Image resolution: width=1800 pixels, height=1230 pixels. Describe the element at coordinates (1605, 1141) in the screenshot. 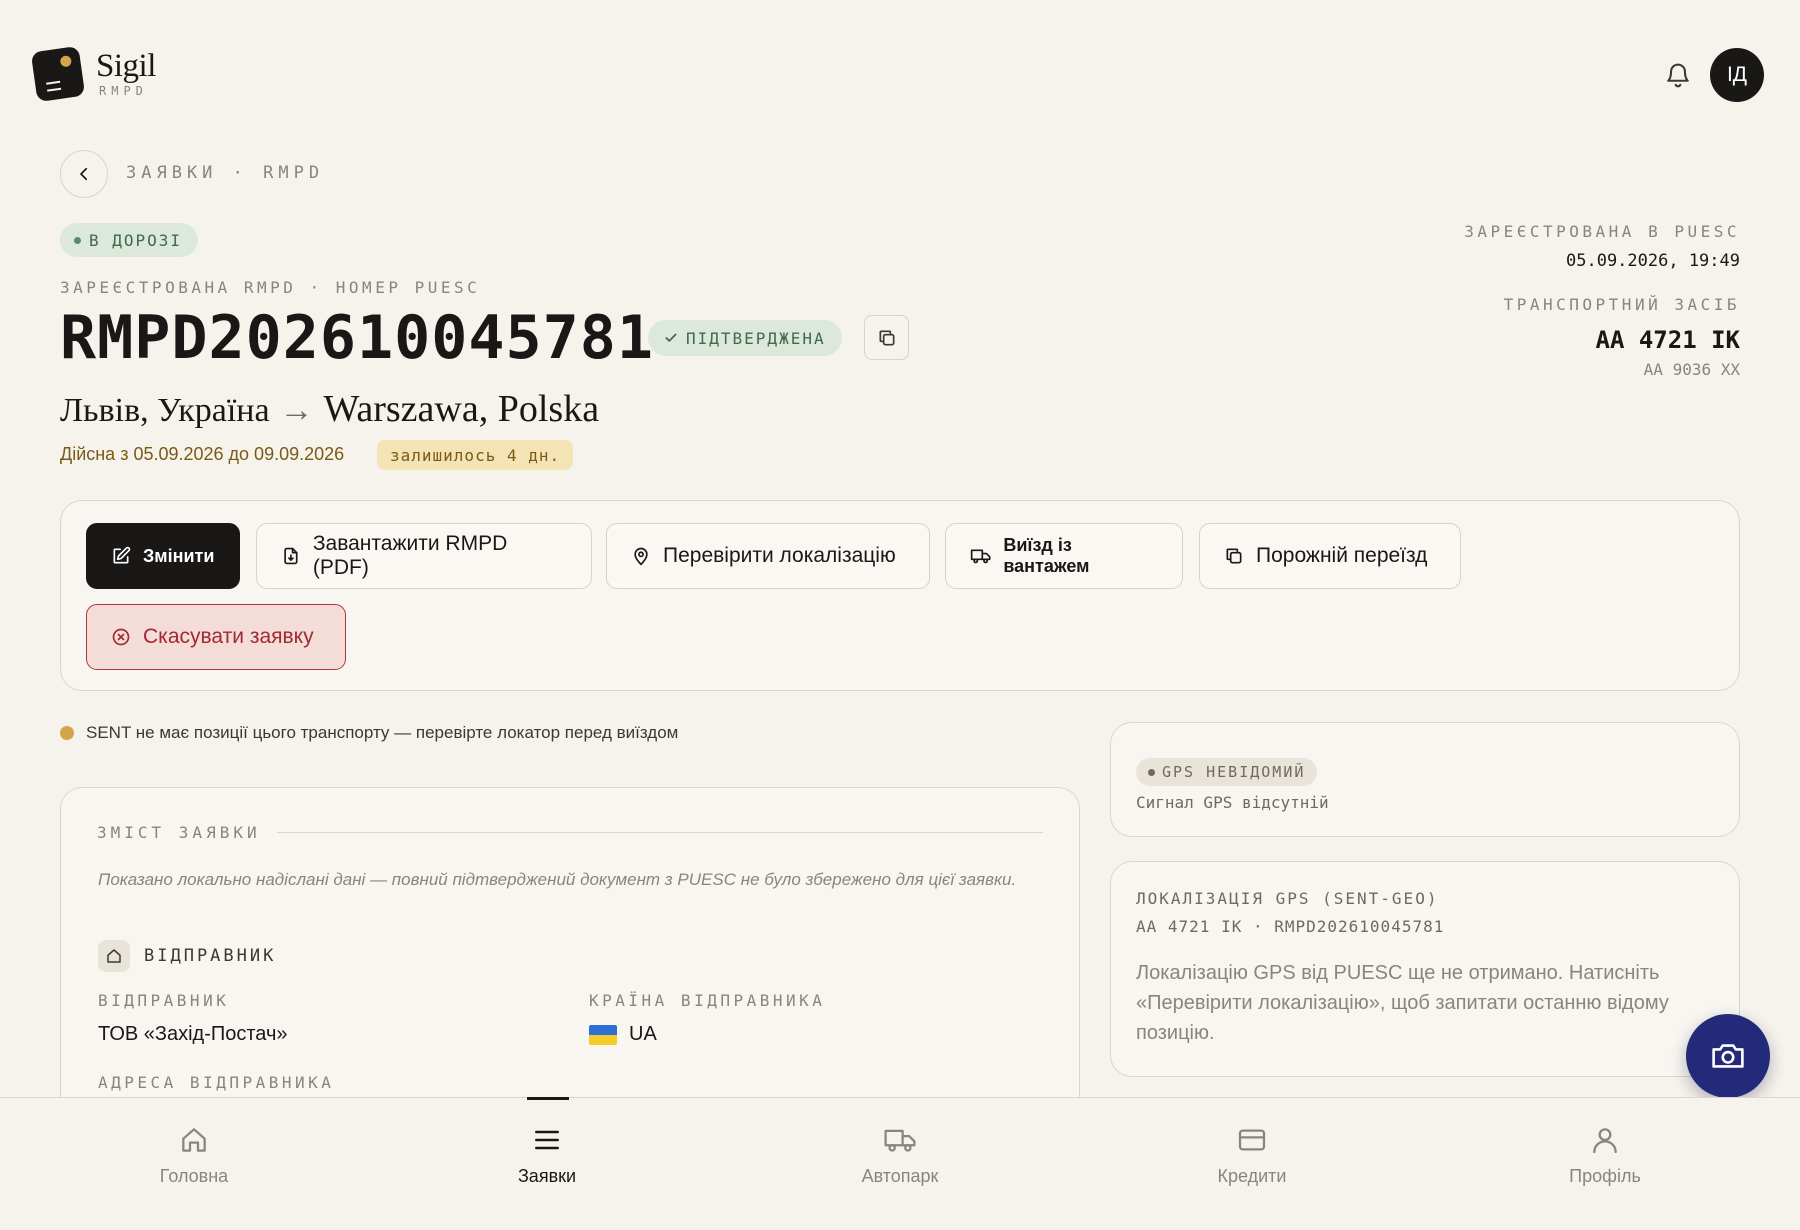

I see `user-icon` at that location.